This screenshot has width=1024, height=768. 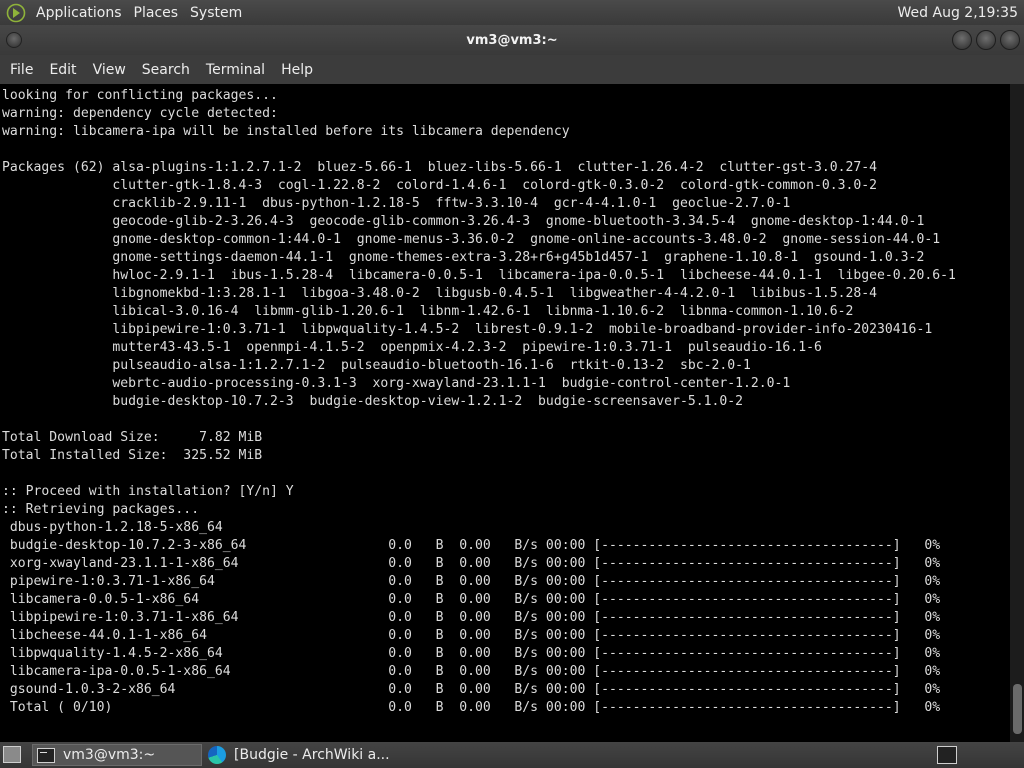 I want to click on window-title: vm3@vm3:~, so click(x=512, y=40).